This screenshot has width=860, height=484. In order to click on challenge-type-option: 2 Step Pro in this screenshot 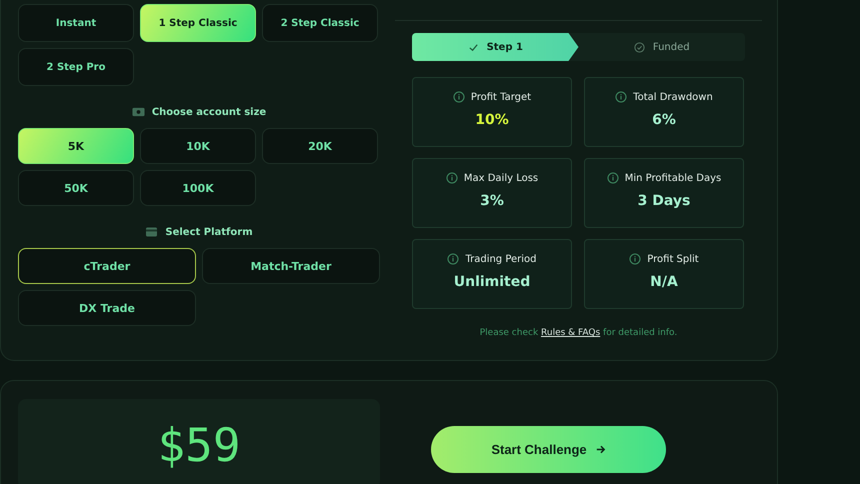, I will do `click(76, 67)`.